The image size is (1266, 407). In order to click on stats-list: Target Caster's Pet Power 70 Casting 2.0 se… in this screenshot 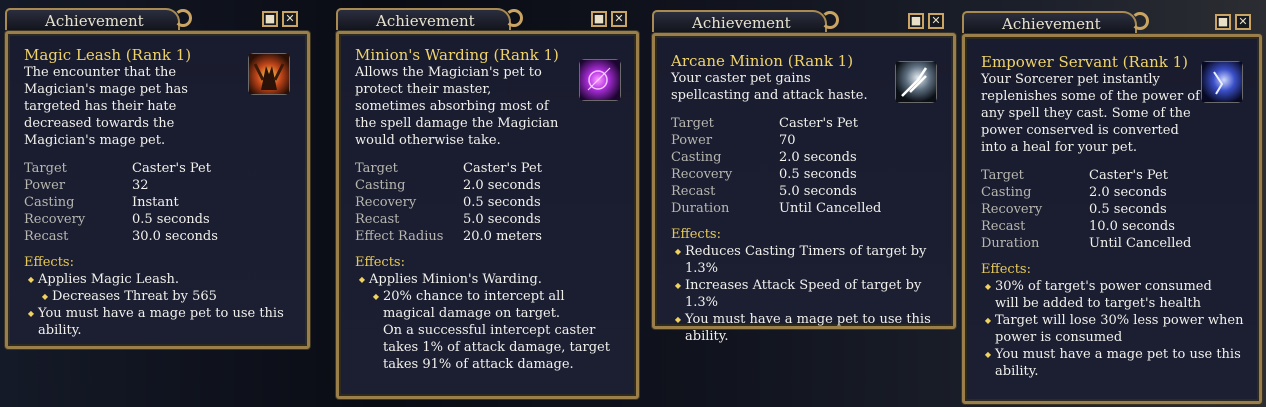, I will do `click(805, 166)`.